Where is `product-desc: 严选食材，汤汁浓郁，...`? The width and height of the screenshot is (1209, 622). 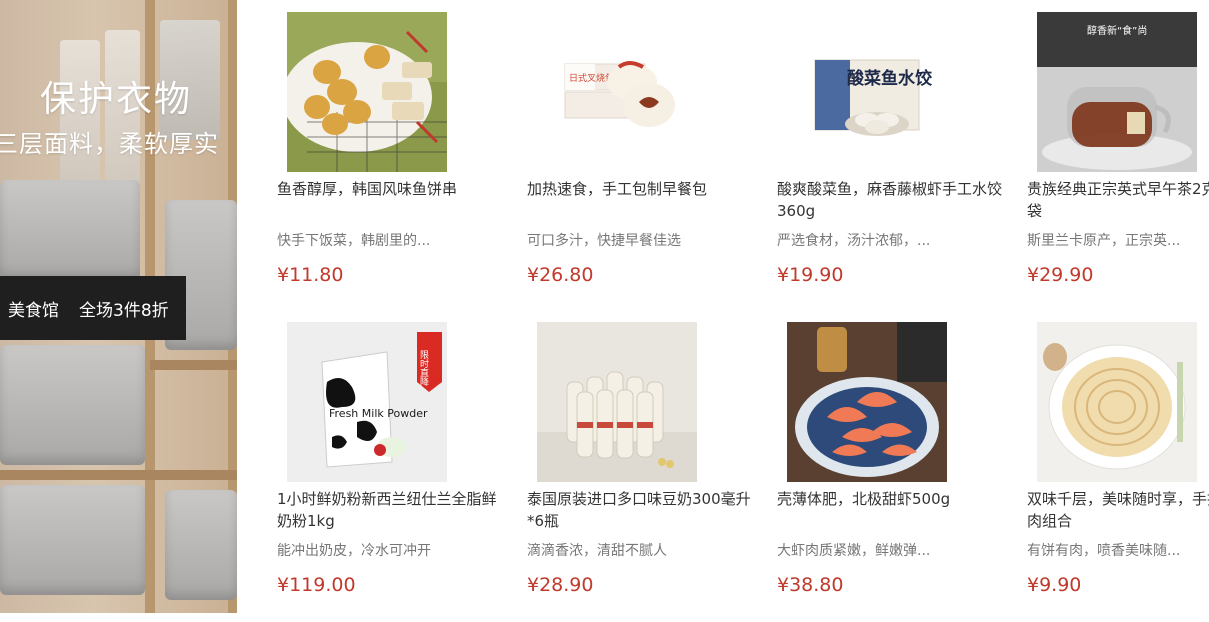
product-desc: 严选食材，汤汁浓郁，... is located at coordinates (854, 241).